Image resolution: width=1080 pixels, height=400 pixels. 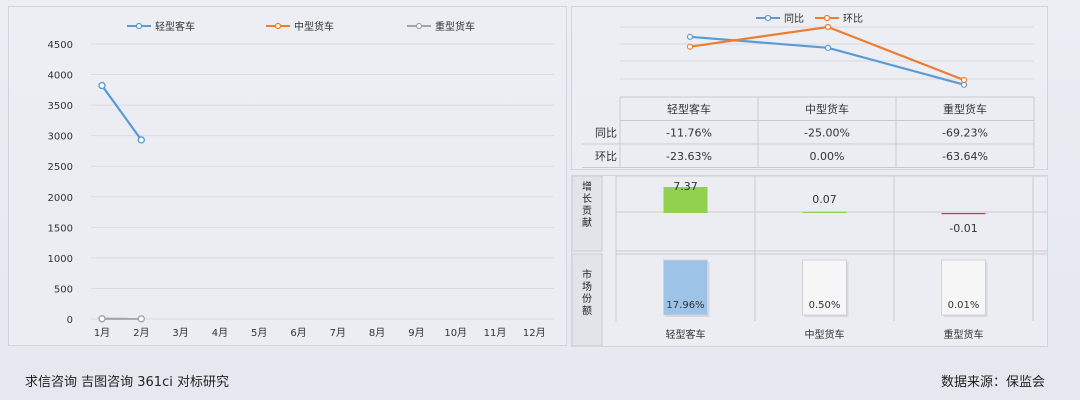 What do you see at coordinates (689, 133) in the screenshot?
I see `table-cell: -11.76%` at bounding box center [689, 133].